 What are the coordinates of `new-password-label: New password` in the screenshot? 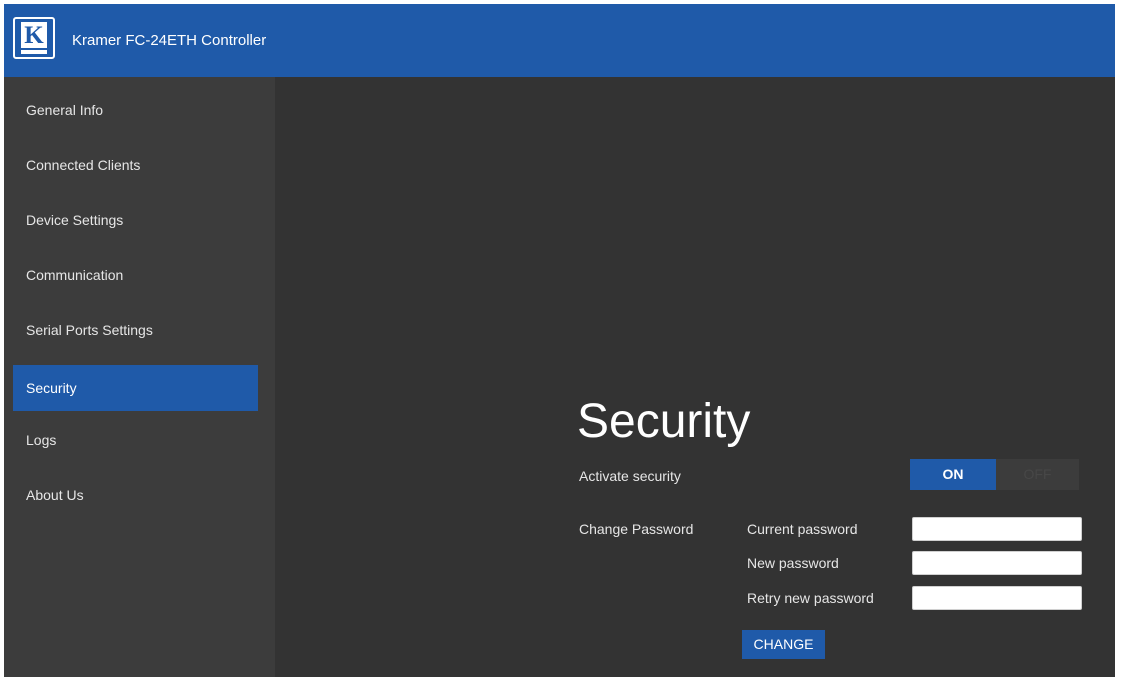 It's located at (793, 563).